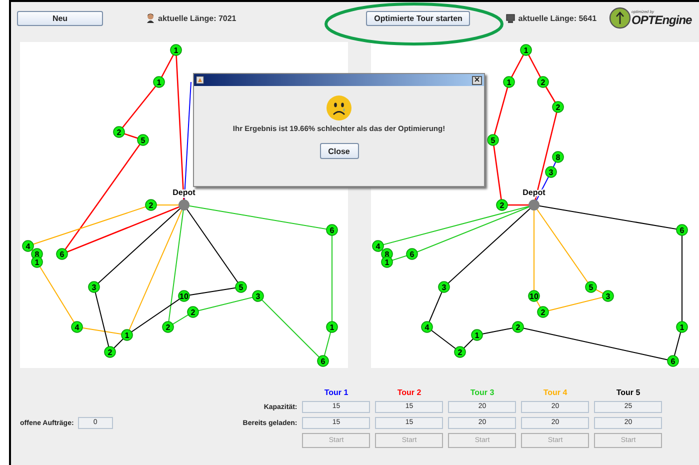 This screenshot has height=465, width=699. Describe the element at coordinates (558, 157) in the screenshot. I see `customer-node: 8` at that location.